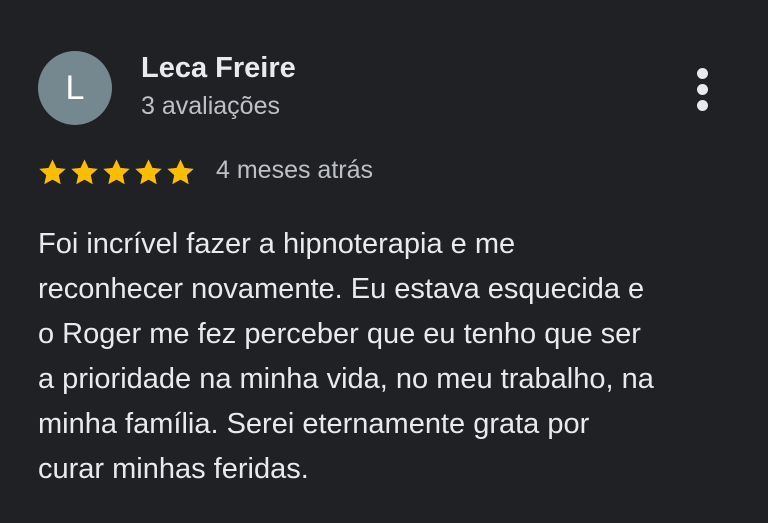 Image resolution: width=768 pixels, height=523 pixels. Describe the element at coordinates (173, 469) in the screenshot. I see `review-text-line: curar minhas feridas.` at that location.